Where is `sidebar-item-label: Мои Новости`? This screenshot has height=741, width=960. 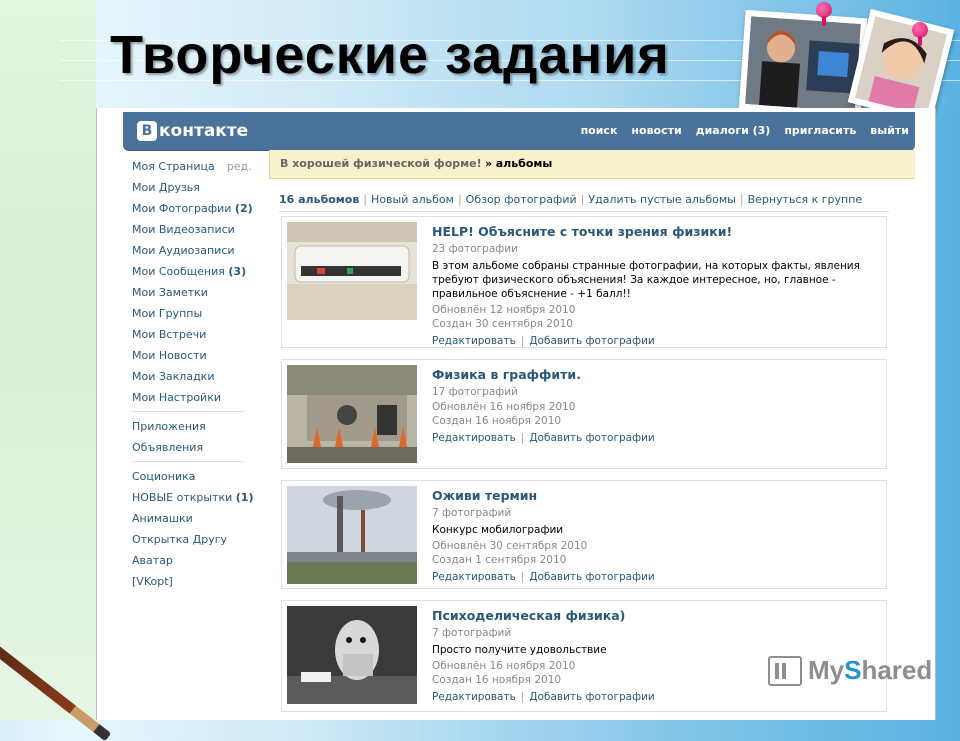
sidebar-item-label: Мои Новости is located at coordinates (169, 355).